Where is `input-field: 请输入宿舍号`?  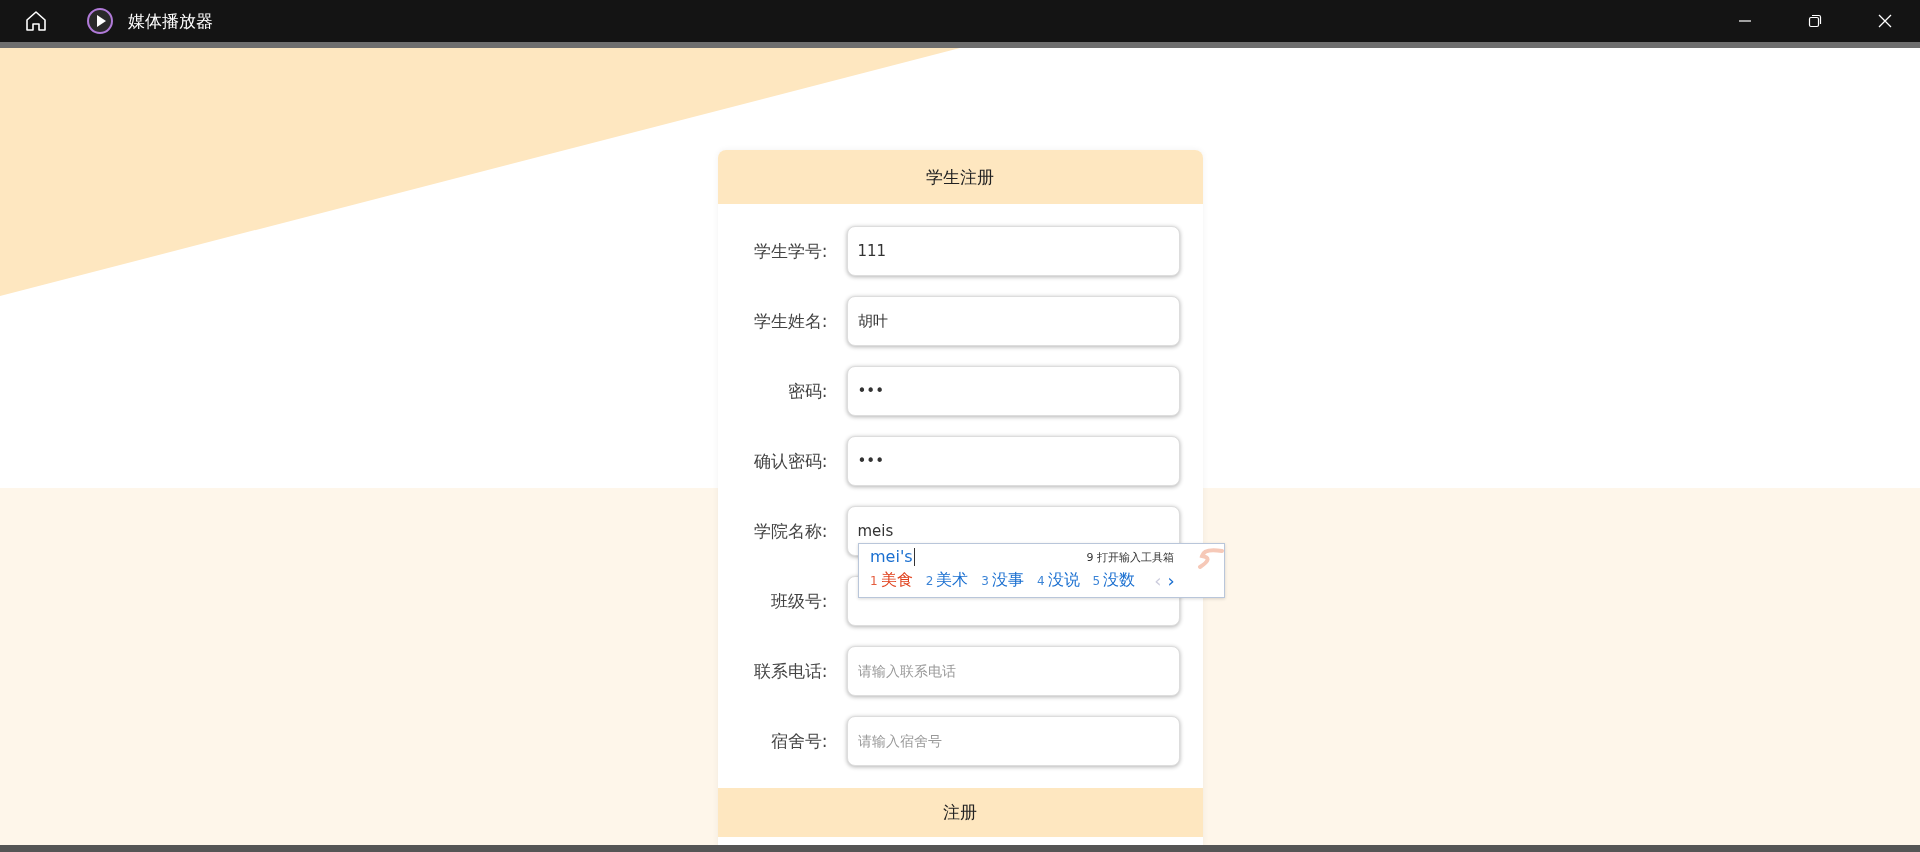 input-field: 请输入宿舍号 is located at coordinates (1013, 741).